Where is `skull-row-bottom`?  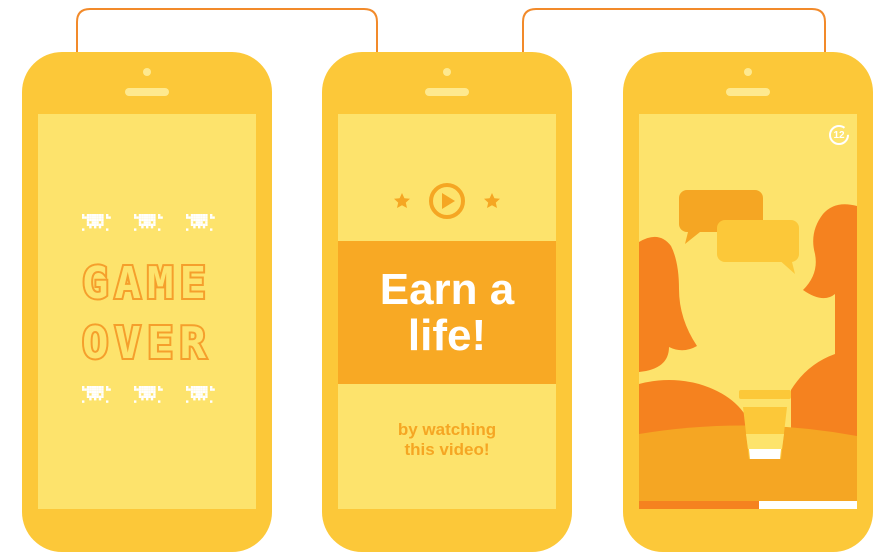
skull-row-bottom is located at coordinates (147, 395).